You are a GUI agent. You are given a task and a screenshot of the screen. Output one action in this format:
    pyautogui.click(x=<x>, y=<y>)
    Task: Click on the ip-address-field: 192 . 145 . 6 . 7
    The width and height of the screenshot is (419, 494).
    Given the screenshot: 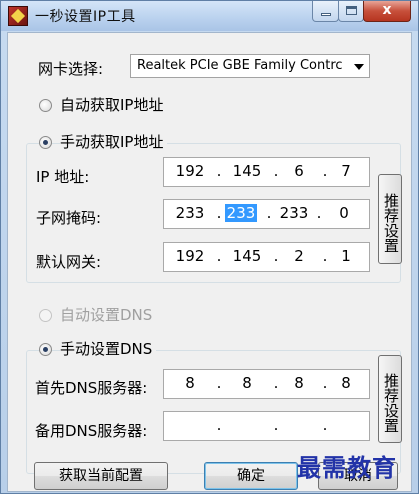 What is the action you would take?
    pyautogui.click(x=266, y=172)
    